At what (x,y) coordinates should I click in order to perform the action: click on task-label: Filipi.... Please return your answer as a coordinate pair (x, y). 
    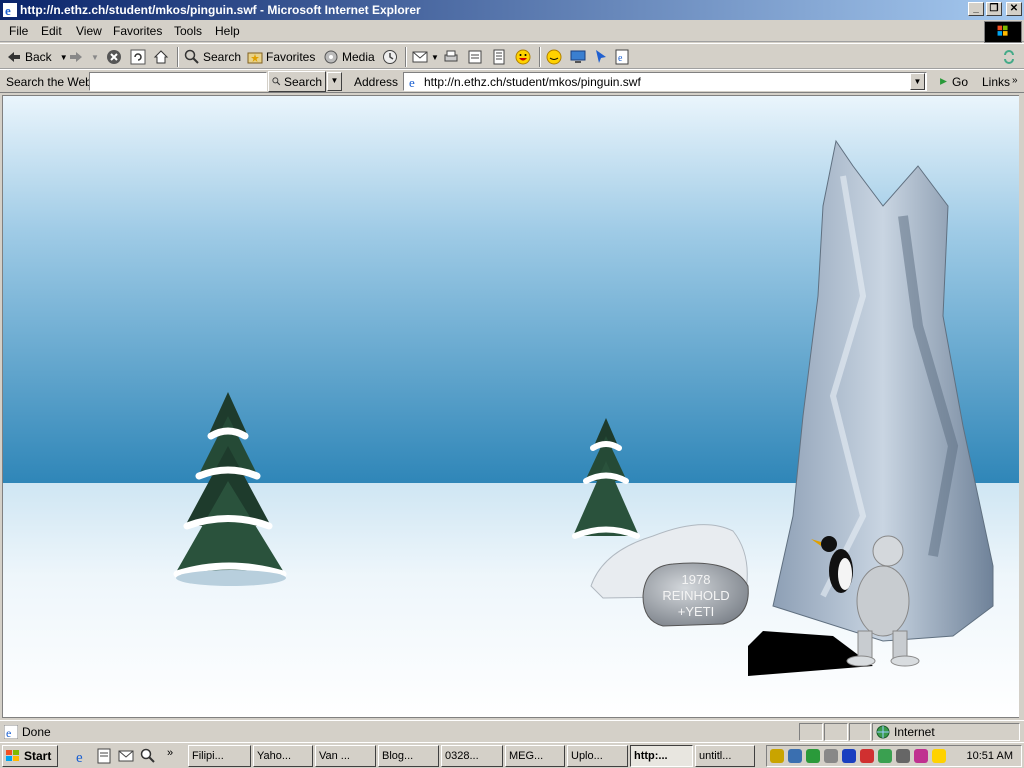
    Looking at the image, I should click on (208, 756).